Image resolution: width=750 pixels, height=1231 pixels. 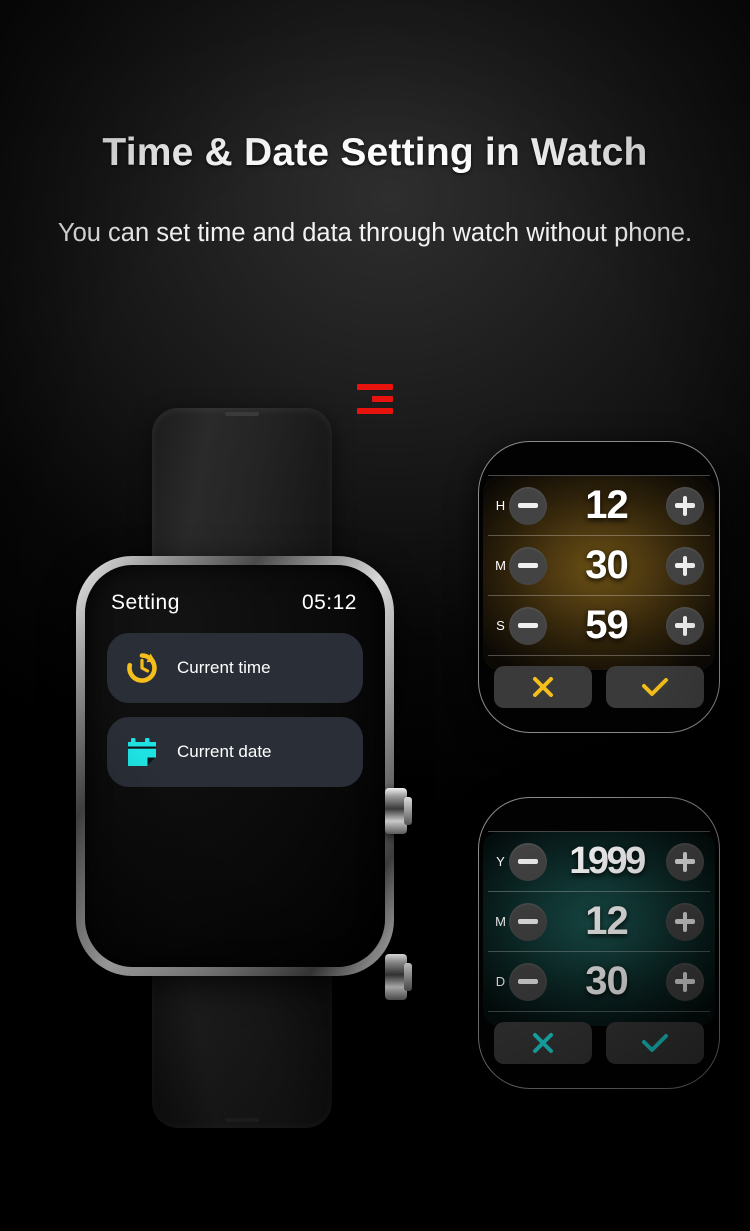 What do you see at coordinates (329, 602) in the screenshot?
I see `screen-clock: 05:12` at bounding box center [329, 602].